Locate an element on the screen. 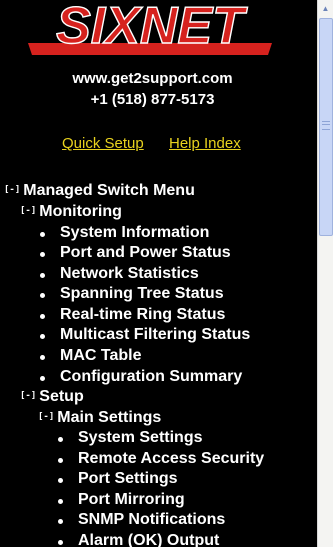 Image resolution: width=333 pixels, height=547 pixels. menu-item-port-mirroring: Port Mirroring is located at coordinates (121, 500).